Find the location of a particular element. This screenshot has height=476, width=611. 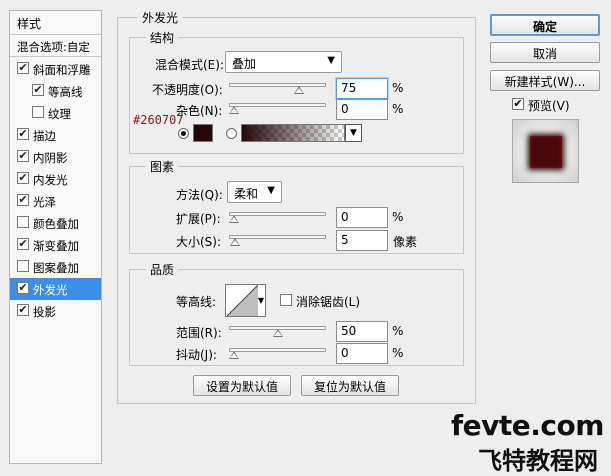

preview-thumbnail is located at coordinates (545, 151).